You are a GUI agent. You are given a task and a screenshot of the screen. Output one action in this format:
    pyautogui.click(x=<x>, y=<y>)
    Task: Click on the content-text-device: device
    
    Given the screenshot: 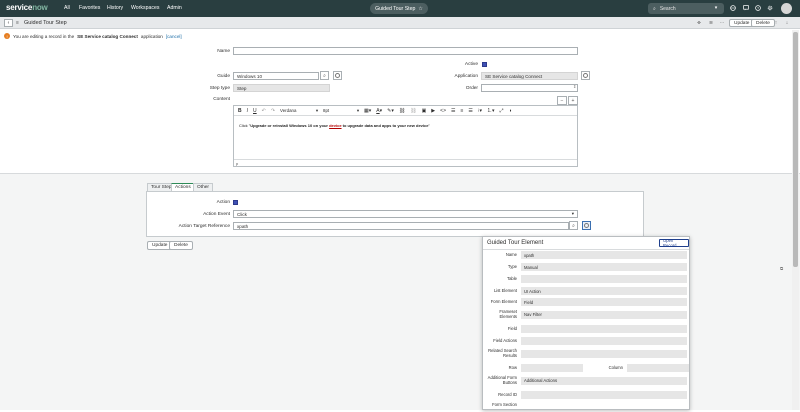 What is the action you would take?
    pyautogui.click(x=335, y=125)
    